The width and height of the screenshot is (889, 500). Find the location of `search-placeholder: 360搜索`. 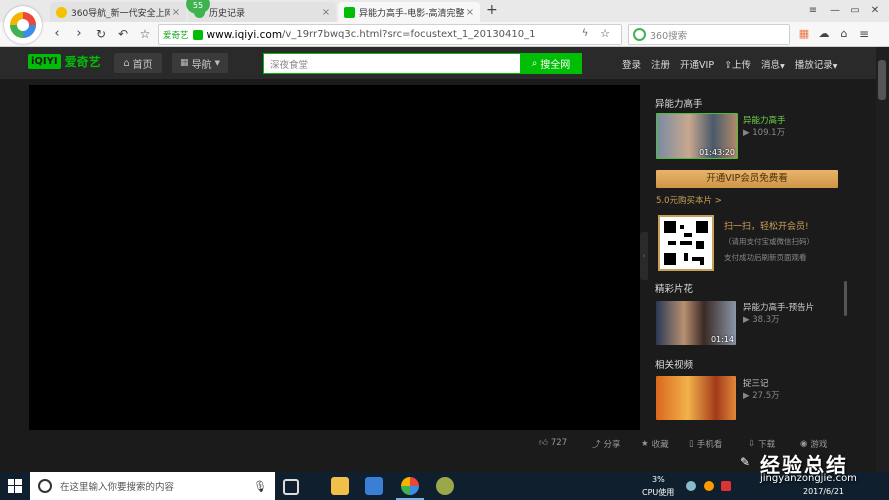

search-placeholder: 360搜索 is located at coordinates (669, 36).